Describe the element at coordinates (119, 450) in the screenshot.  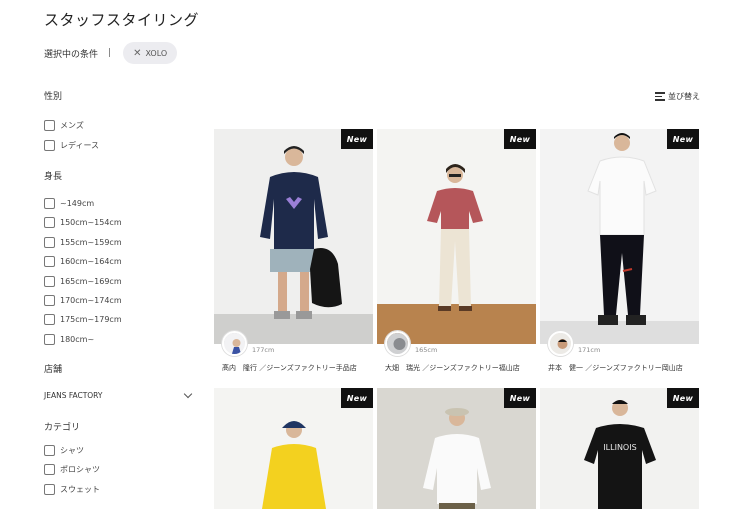
I see `checkbox-shirt: シャツ` at that location.